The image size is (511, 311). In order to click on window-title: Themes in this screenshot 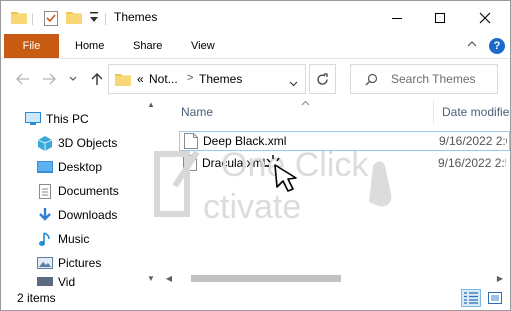, I will do `click(136, 17)`.